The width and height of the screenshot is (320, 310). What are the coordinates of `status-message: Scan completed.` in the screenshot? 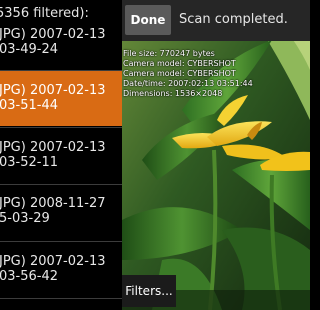 It's located at (233, 19).